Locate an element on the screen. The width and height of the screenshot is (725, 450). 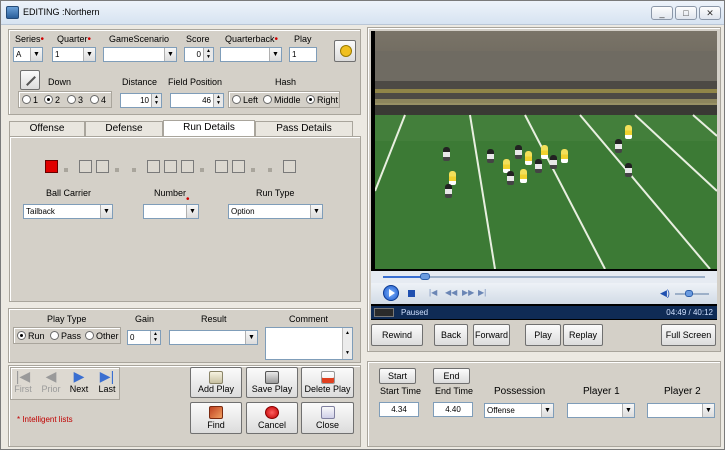
tab-run-details: Run Details is located at coordinates (209, 128).